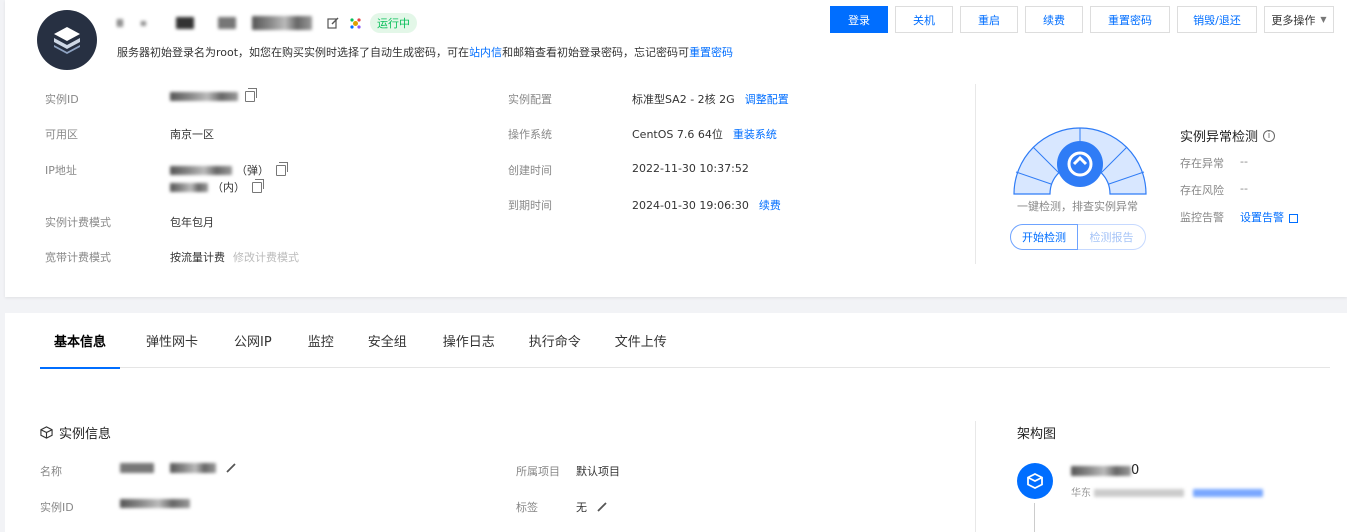 The width and height of the screenshot is (1347, 532). I want to click on renew-button: 续费, so click(1054, 19).